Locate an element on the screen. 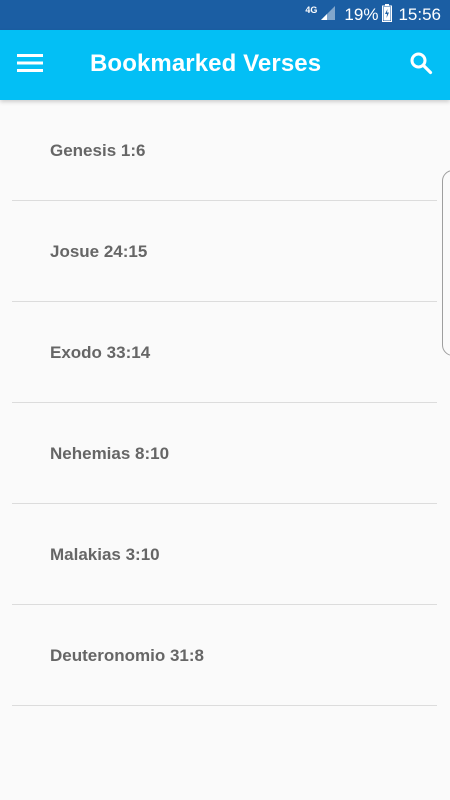 This screenshot has height=800, width=450. list-item: Malakias 3:10 is located at coordinates (224, 554).